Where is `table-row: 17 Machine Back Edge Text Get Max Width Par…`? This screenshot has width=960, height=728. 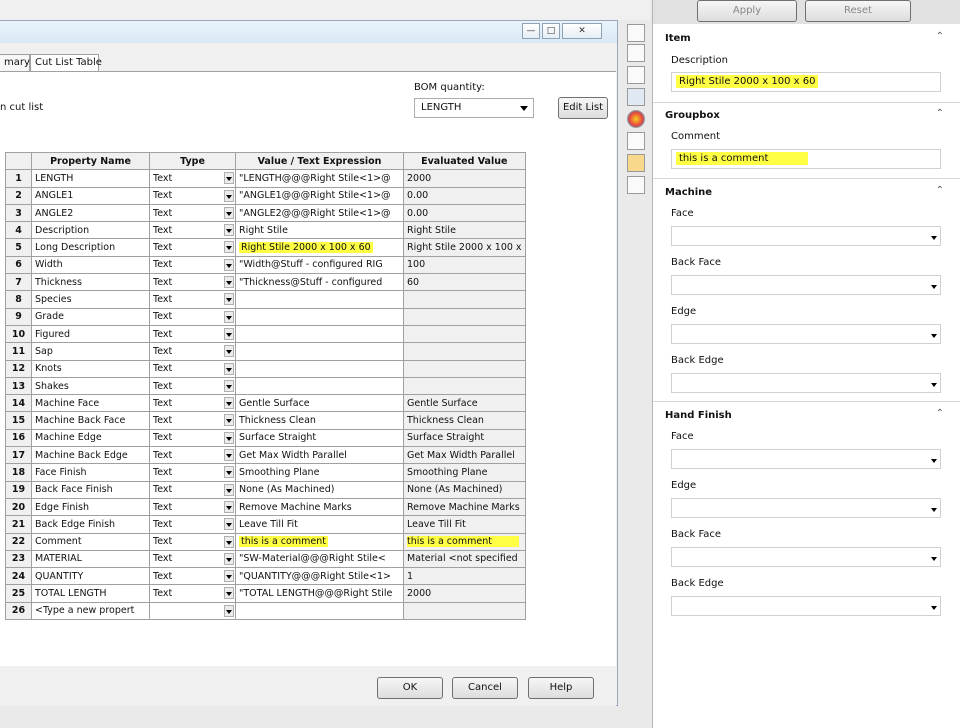 table-row: 17 Machine Back Edge Text Get Max Width Par… is located at coordinates (265, 455).